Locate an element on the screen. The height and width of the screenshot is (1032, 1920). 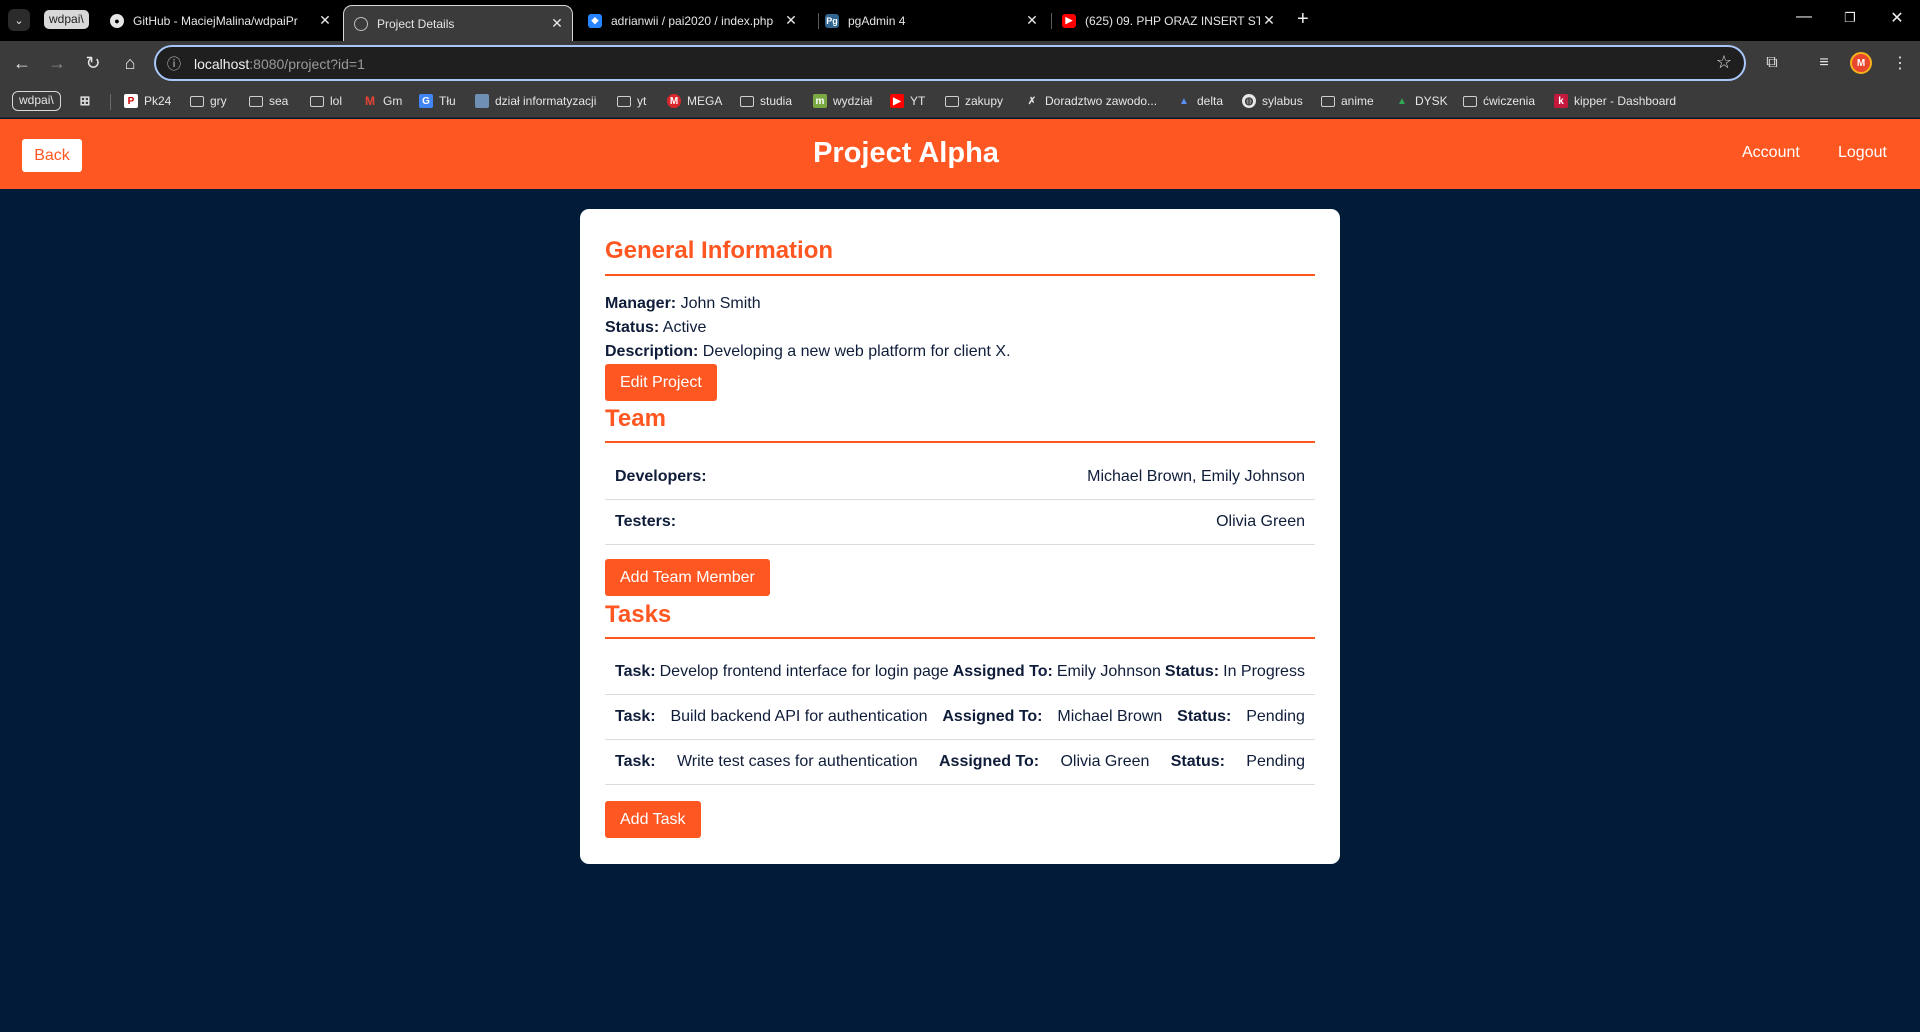
bookmark-gm: M Gm is located at coordinates (382, 101).